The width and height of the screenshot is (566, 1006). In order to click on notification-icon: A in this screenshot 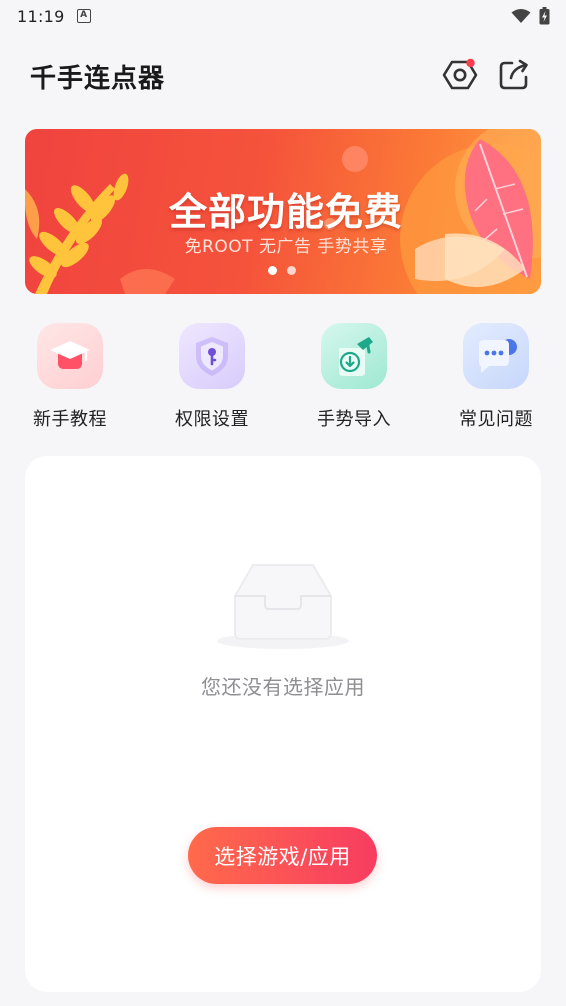, I will do `click(83, 16)`.